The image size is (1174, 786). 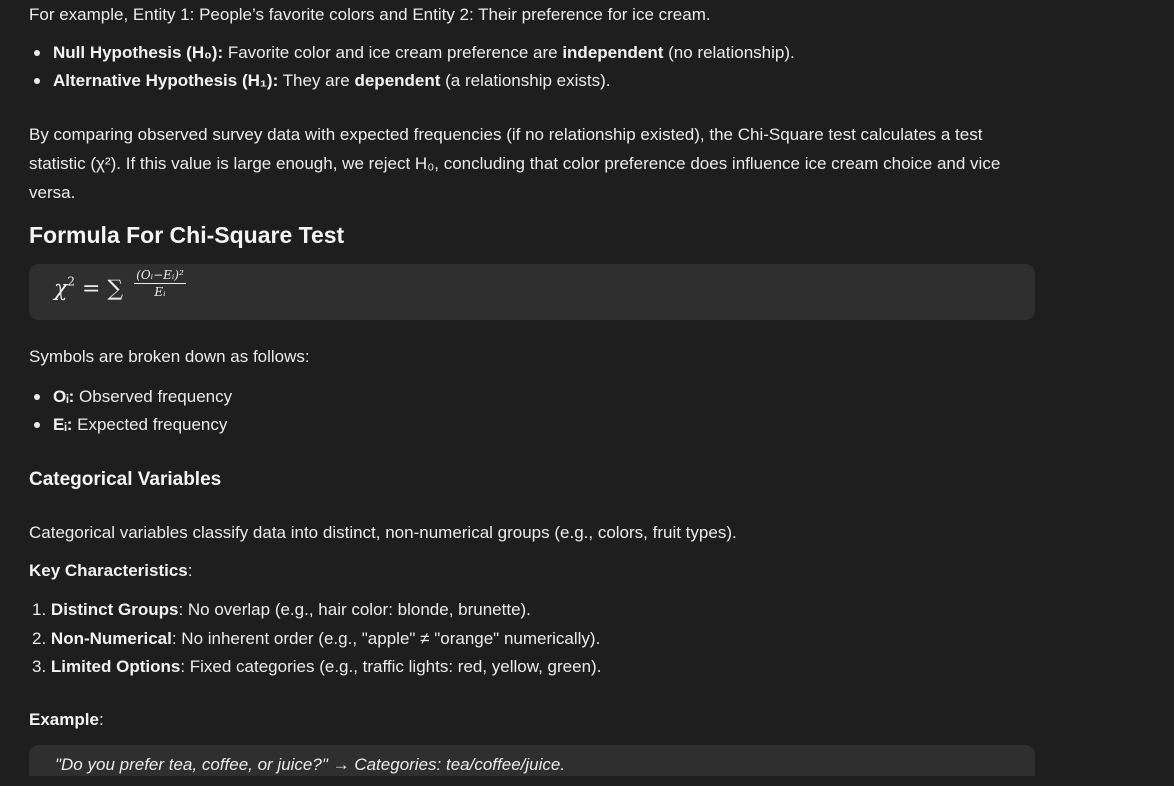 I want to click on example-label-colon: :, so click(x=101, y=719).